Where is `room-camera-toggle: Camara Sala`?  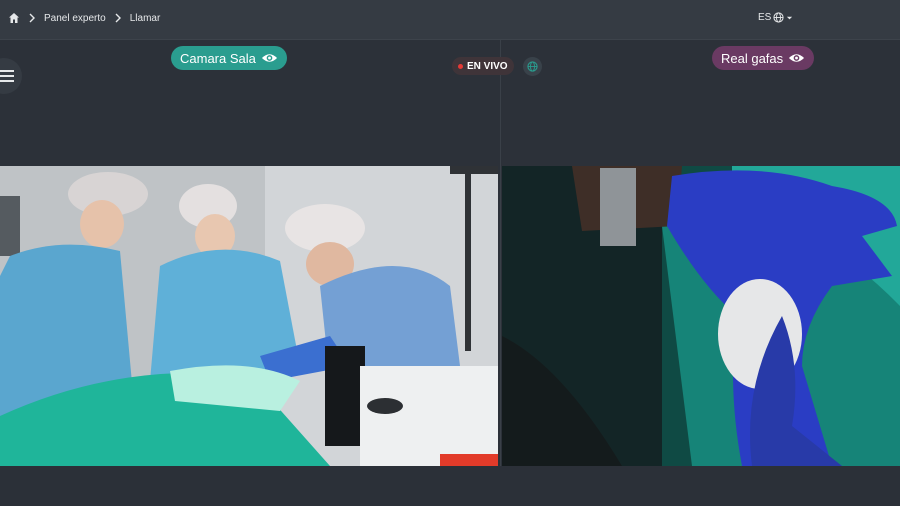 room-camera-toggle: Camara Sala is located at coordinates (229, 58).